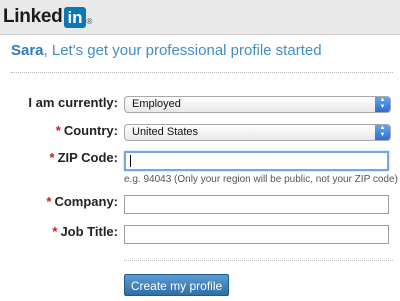  Describe the element at coordinates (89, 21) in the screenshot. I see `registered-mark: ®` at that location.